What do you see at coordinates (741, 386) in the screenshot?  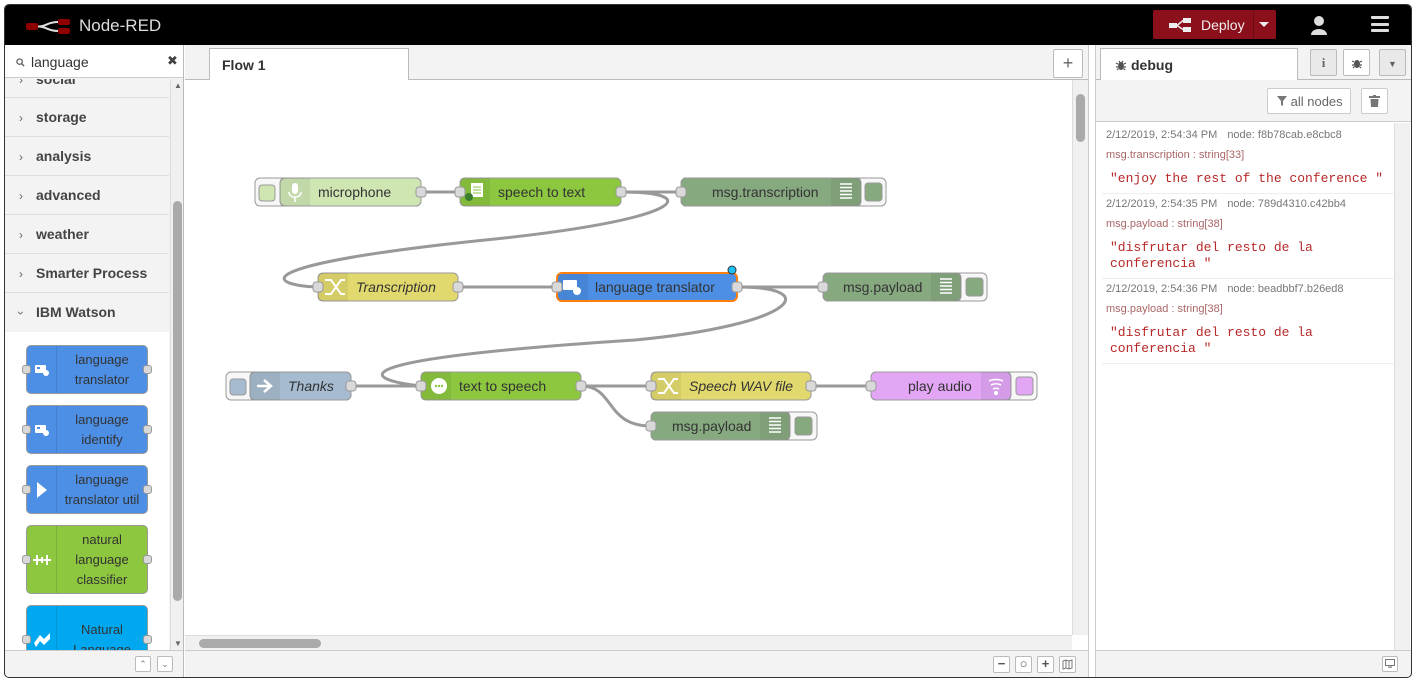 I see `svg-text: Speech WAV file` at bounding box center [741, 386].